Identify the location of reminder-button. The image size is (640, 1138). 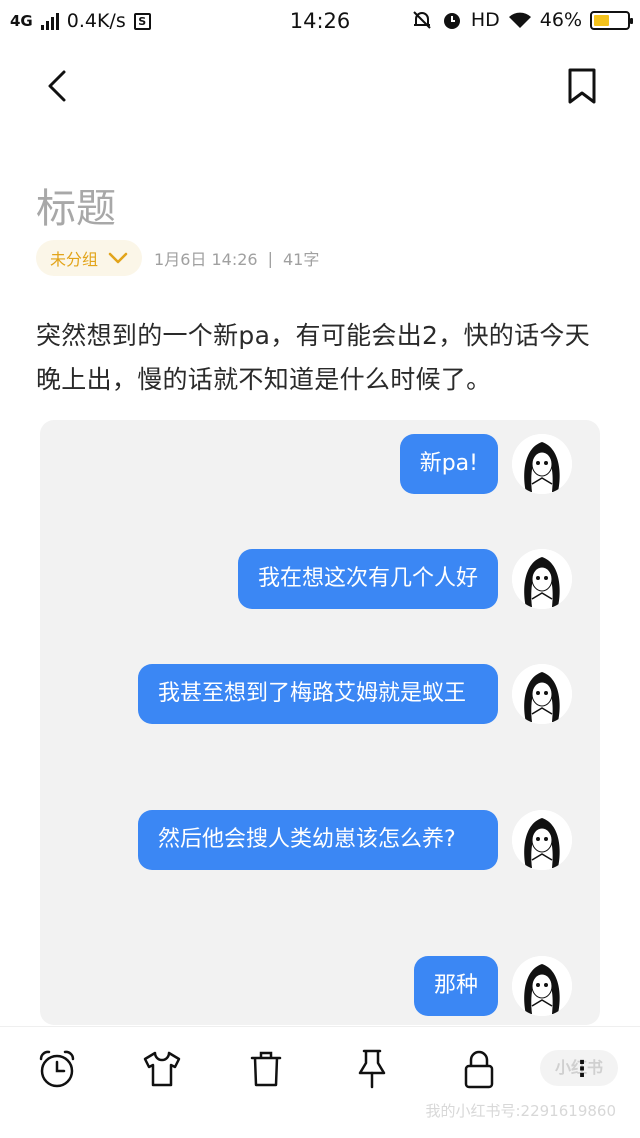
(57, 1069).